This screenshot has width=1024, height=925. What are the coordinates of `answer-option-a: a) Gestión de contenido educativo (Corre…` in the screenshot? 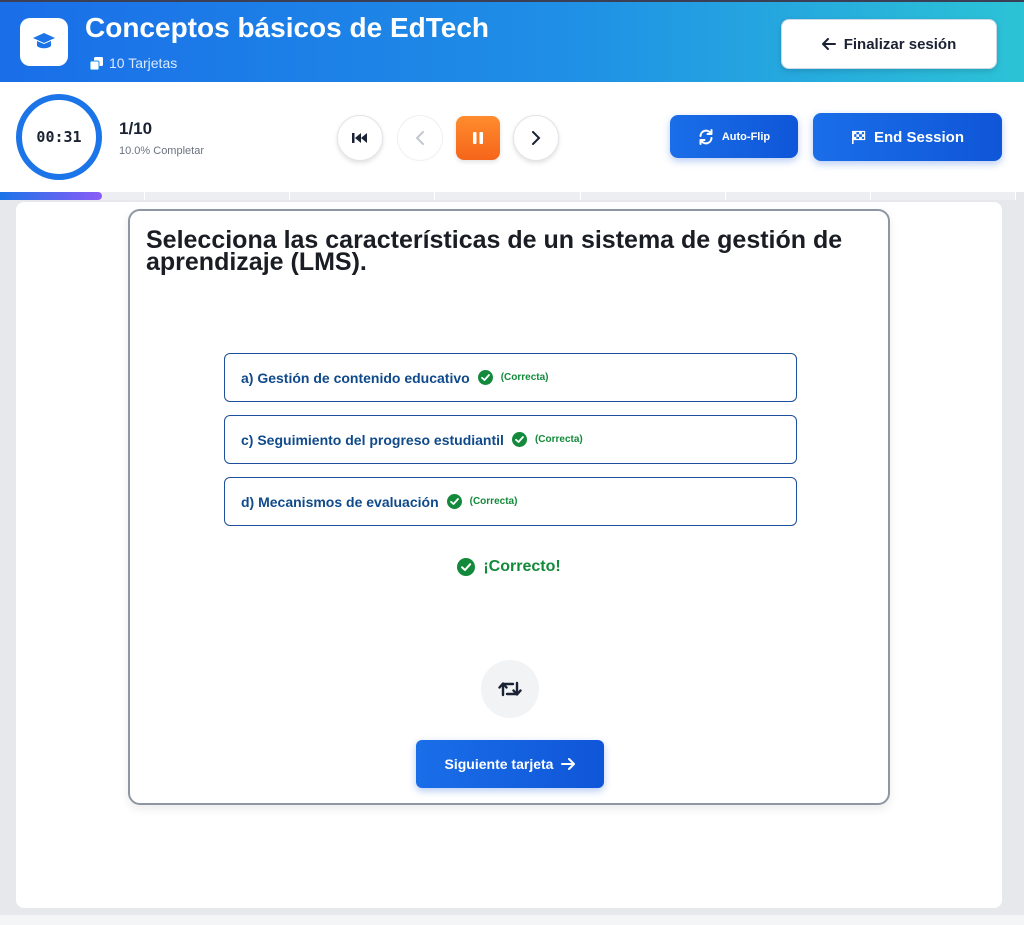 It's located at (510, 377).